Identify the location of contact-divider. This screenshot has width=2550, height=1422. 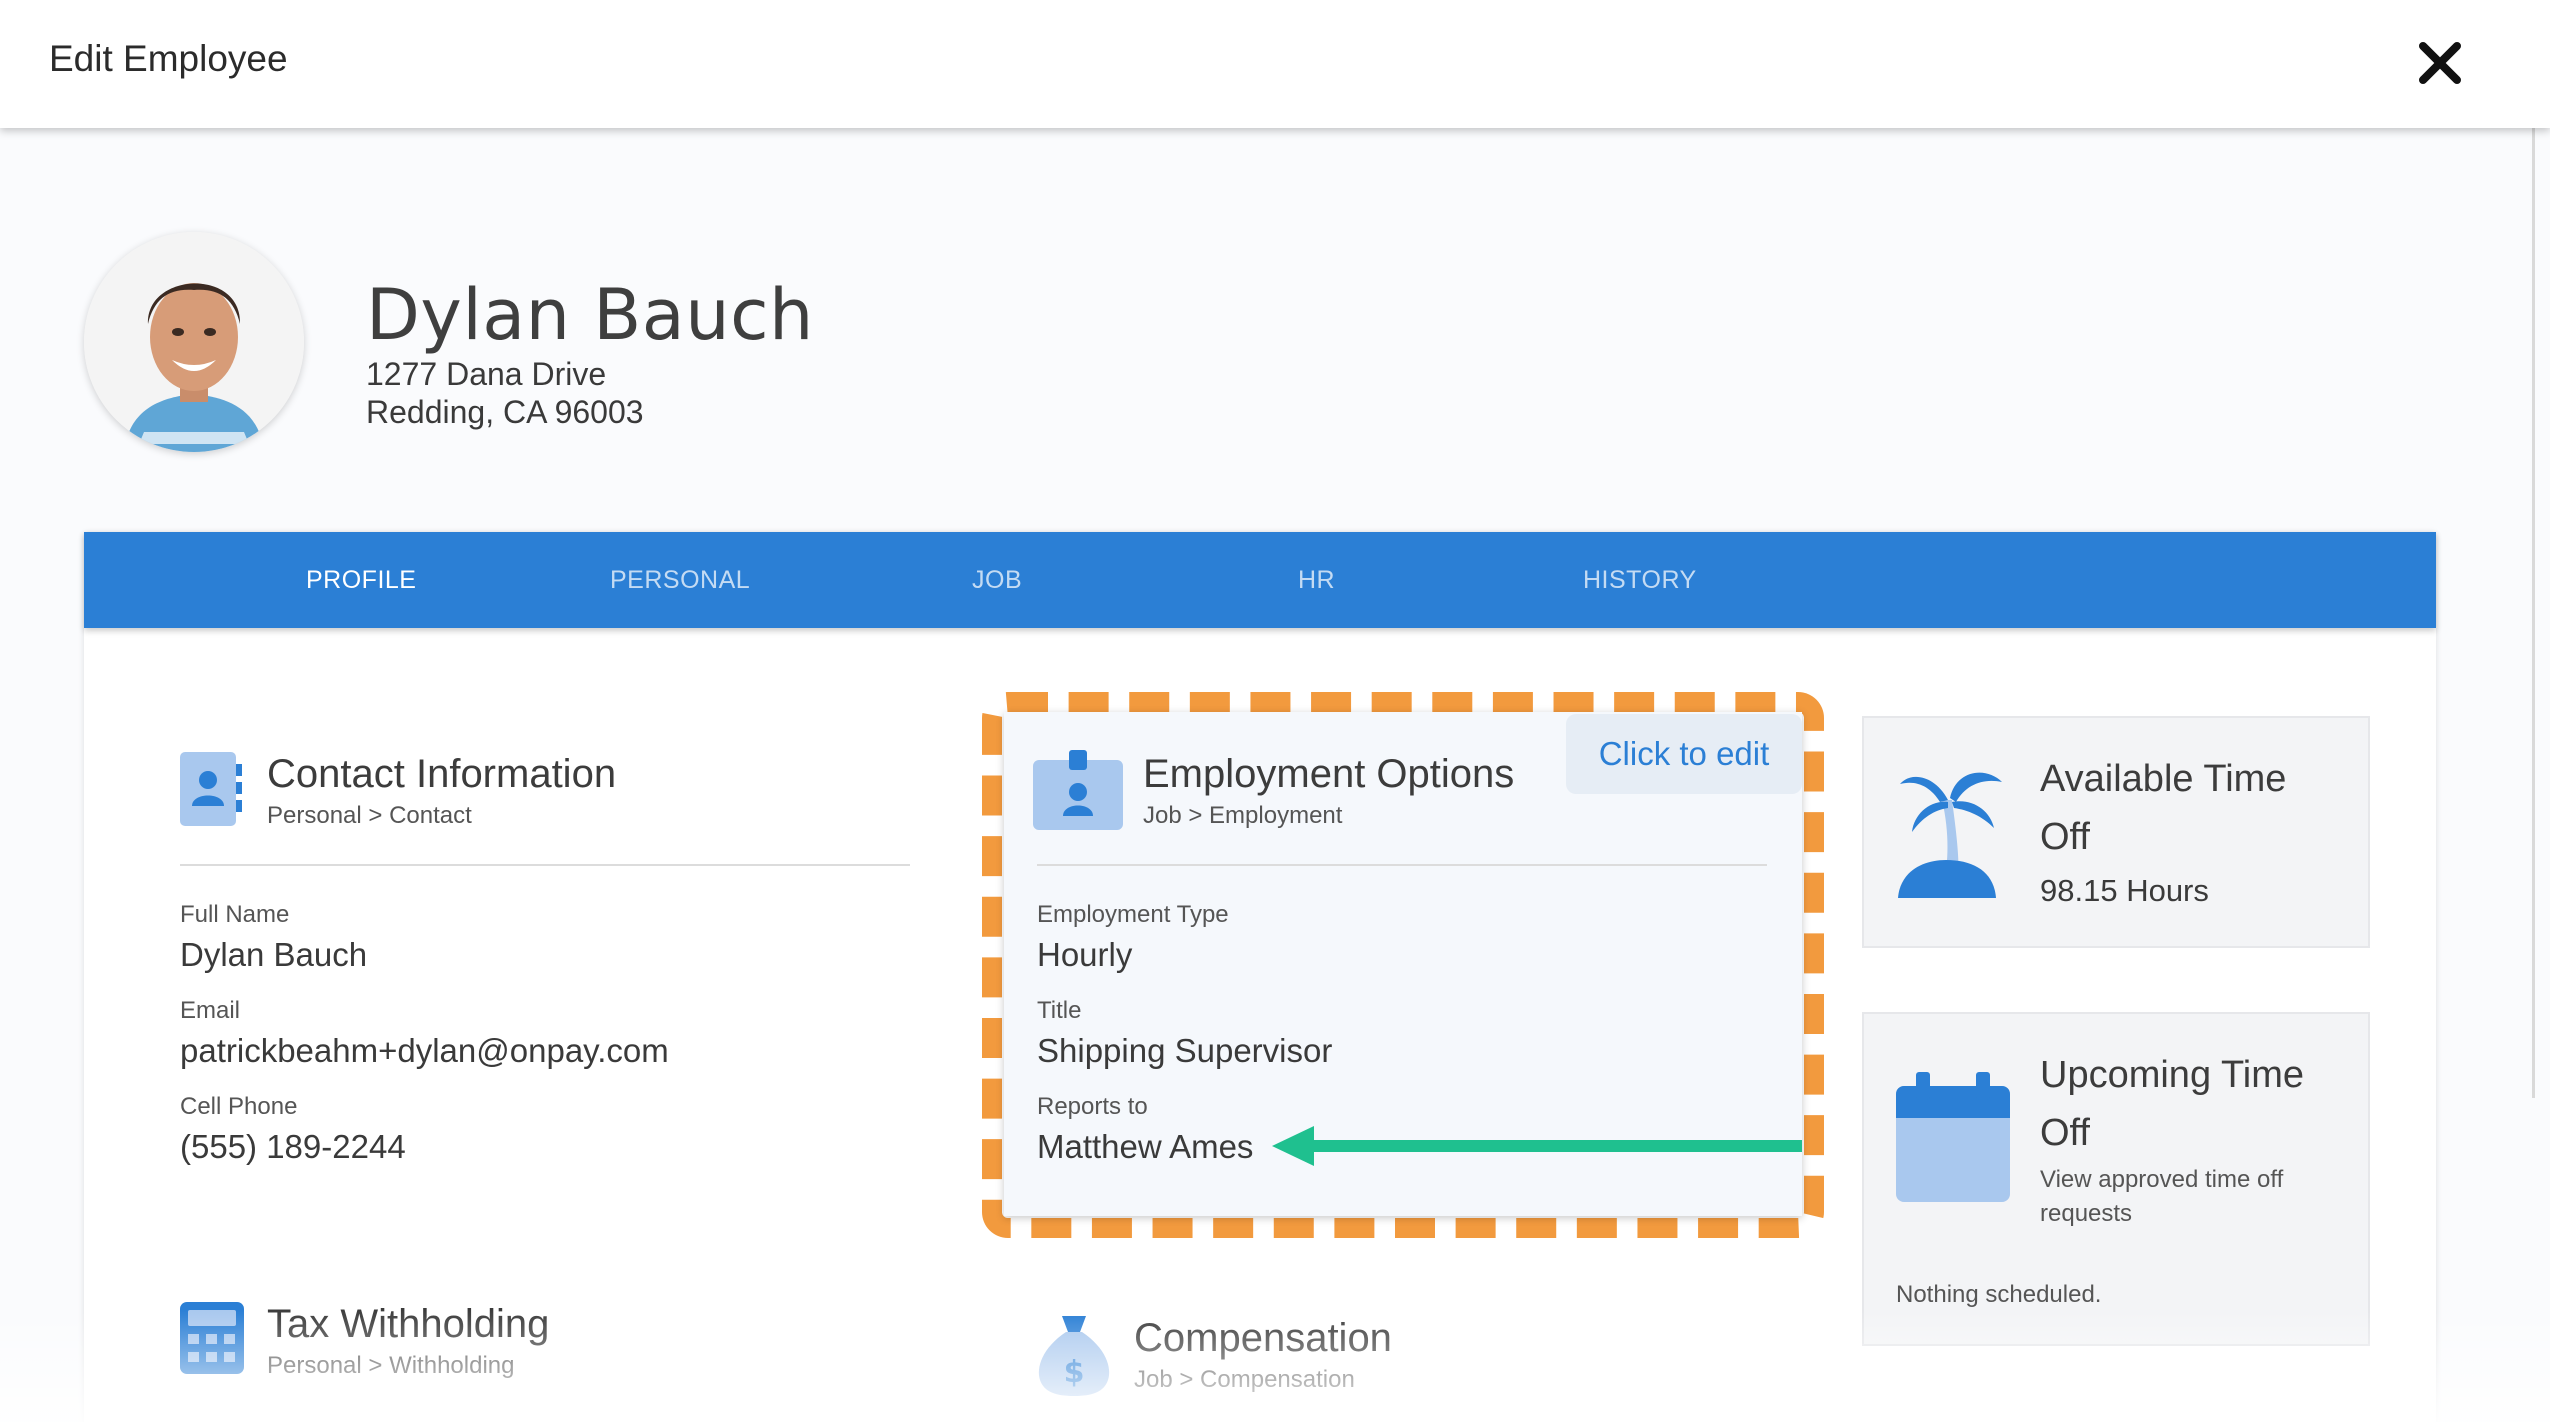
(545, 865).